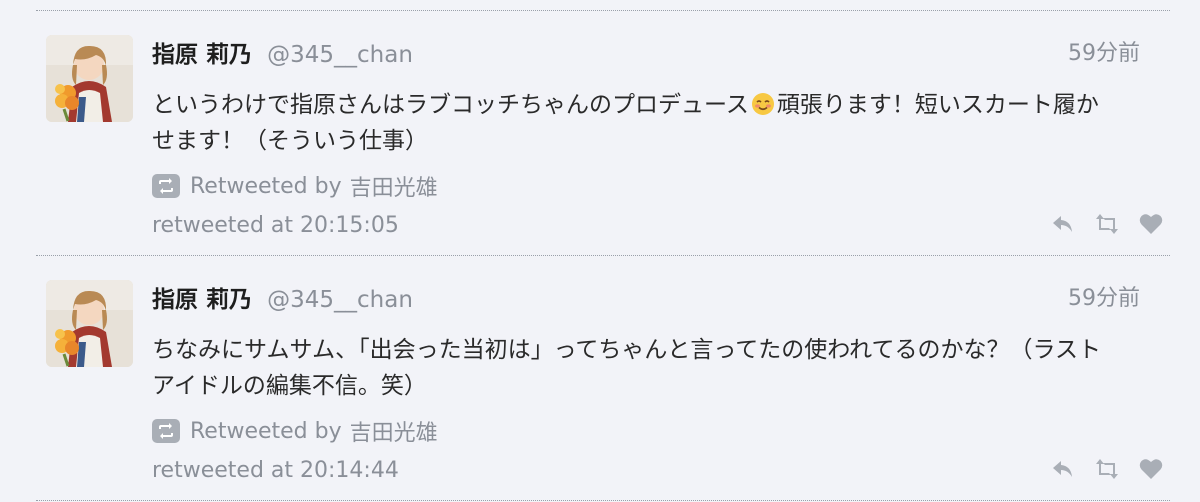 This screenshot has height=502, width=1200. What do you see at coordinates (762, 104) in the screenshot?
I see `smiling-face-emoji-icon` at bounding box center [762, 104].